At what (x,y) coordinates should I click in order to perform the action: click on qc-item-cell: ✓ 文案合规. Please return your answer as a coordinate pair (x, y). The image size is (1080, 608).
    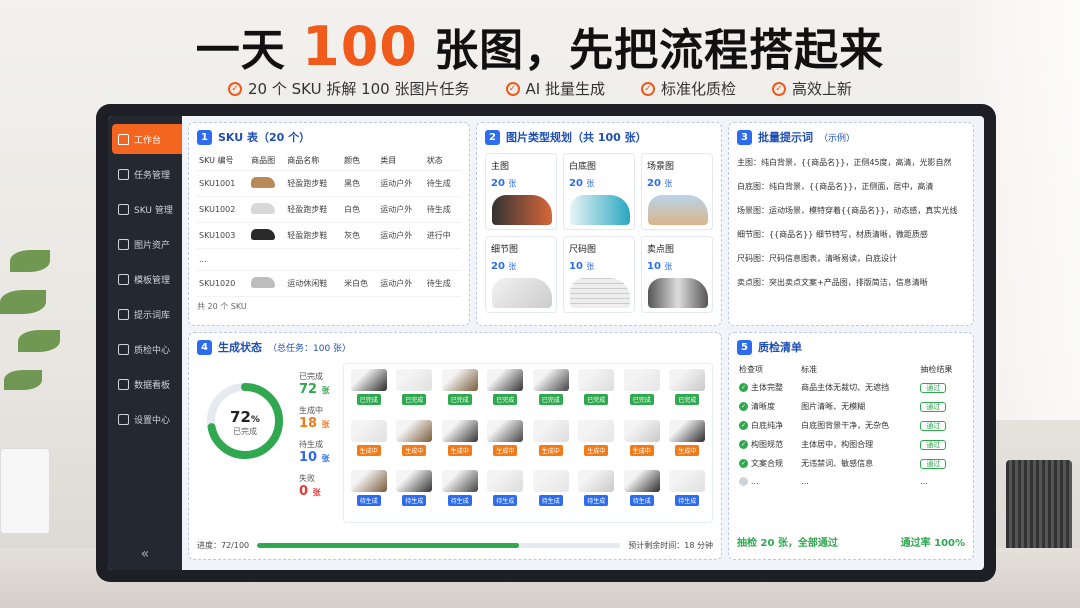
    Looking at the image, I should click on (768, 463).